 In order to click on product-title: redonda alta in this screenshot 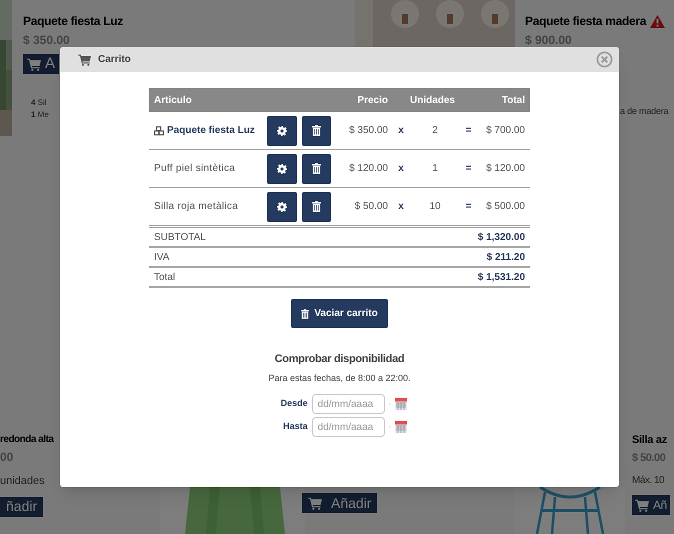, I will do `click(27, 440)`.